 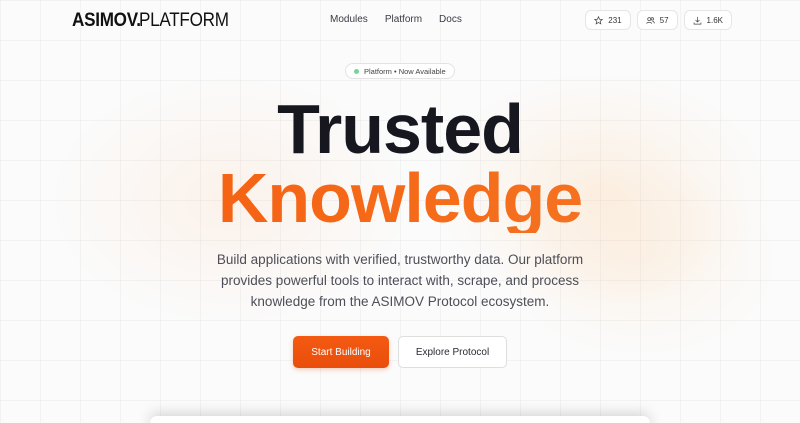 What do you see at coordinates (405, 71) in the screenshot?
I see `status-badge-text: Platform • Now Available` at bounding box center [405, 71].